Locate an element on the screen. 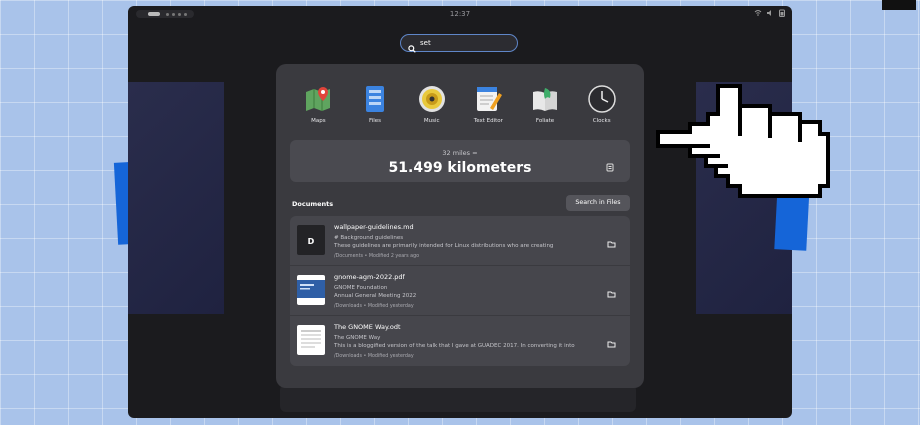  maps-icon is located at coordinates (318, 99).